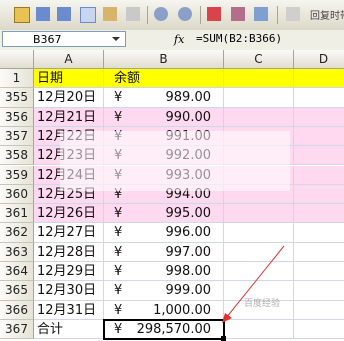  Describe the element at coordinates (262, 304) in the screenshot. I see `watermark: 百度经验` at that location.